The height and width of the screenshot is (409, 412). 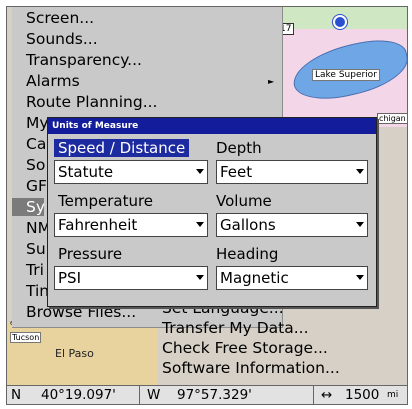 I want to click on menu-item-so: So, so click(x=35, y=165).